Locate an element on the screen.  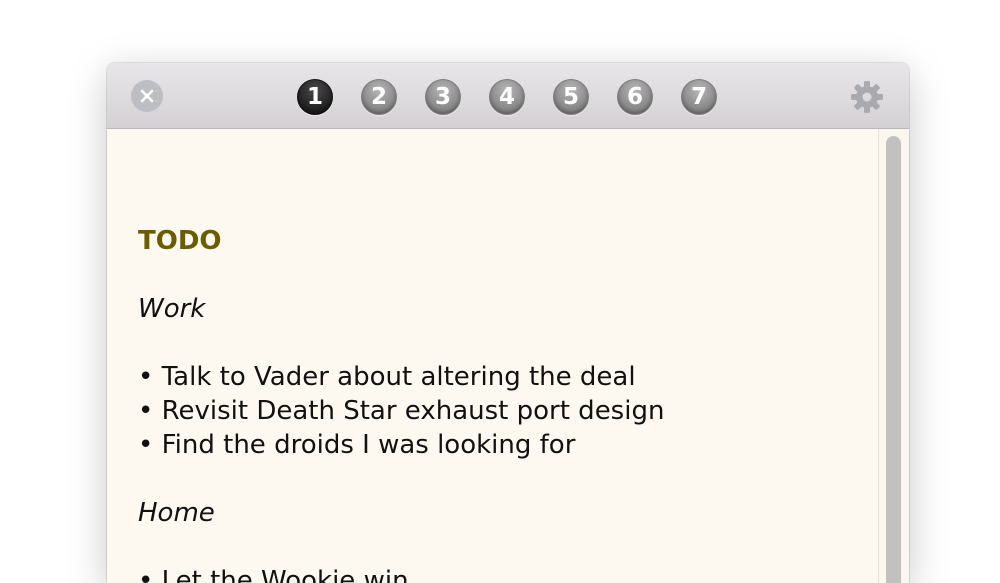
tab-4: 4 is located at coordinates (507, 97).